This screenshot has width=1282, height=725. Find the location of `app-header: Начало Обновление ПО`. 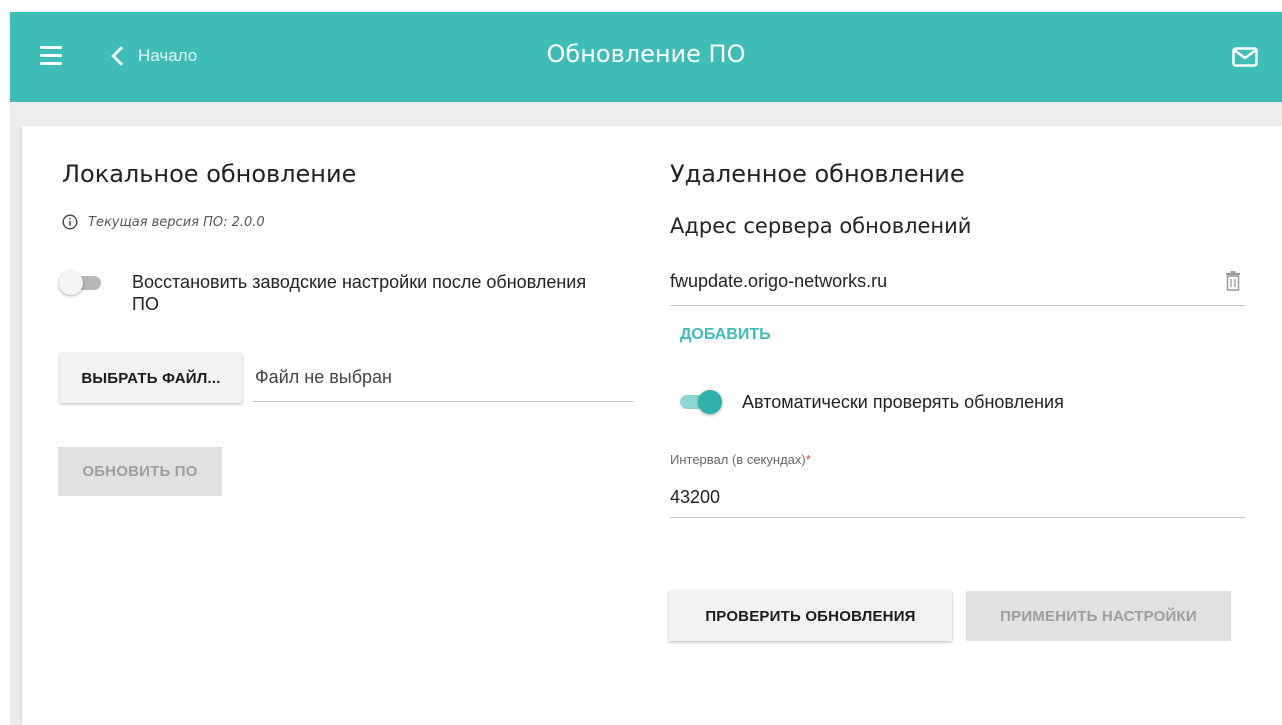

app-header: Начало Обновление ПО is located at coordinates (646, 57).